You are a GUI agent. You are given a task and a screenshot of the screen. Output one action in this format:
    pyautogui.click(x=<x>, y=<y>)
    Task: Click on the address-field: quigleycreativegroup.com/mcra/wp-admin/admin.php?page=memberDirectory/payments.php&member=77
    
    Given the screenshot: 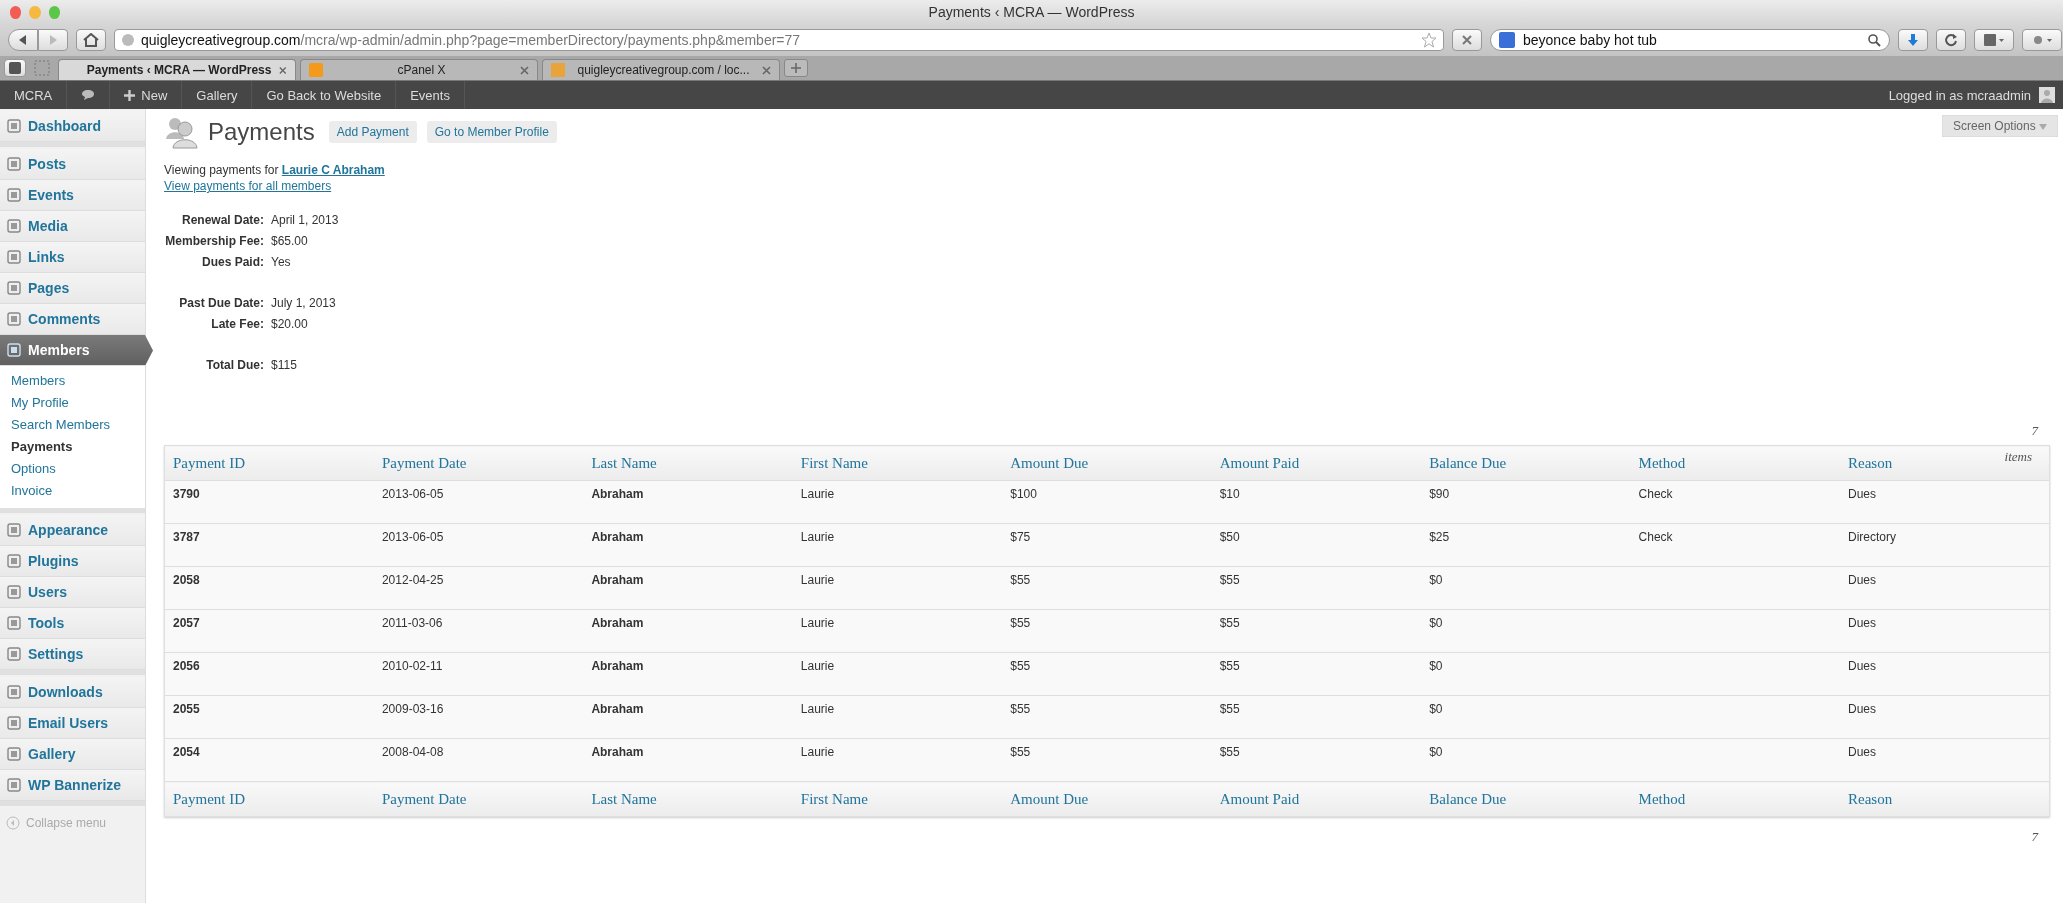 What is the action you would take?
    pyautogui.click(x=779, y=40)
    